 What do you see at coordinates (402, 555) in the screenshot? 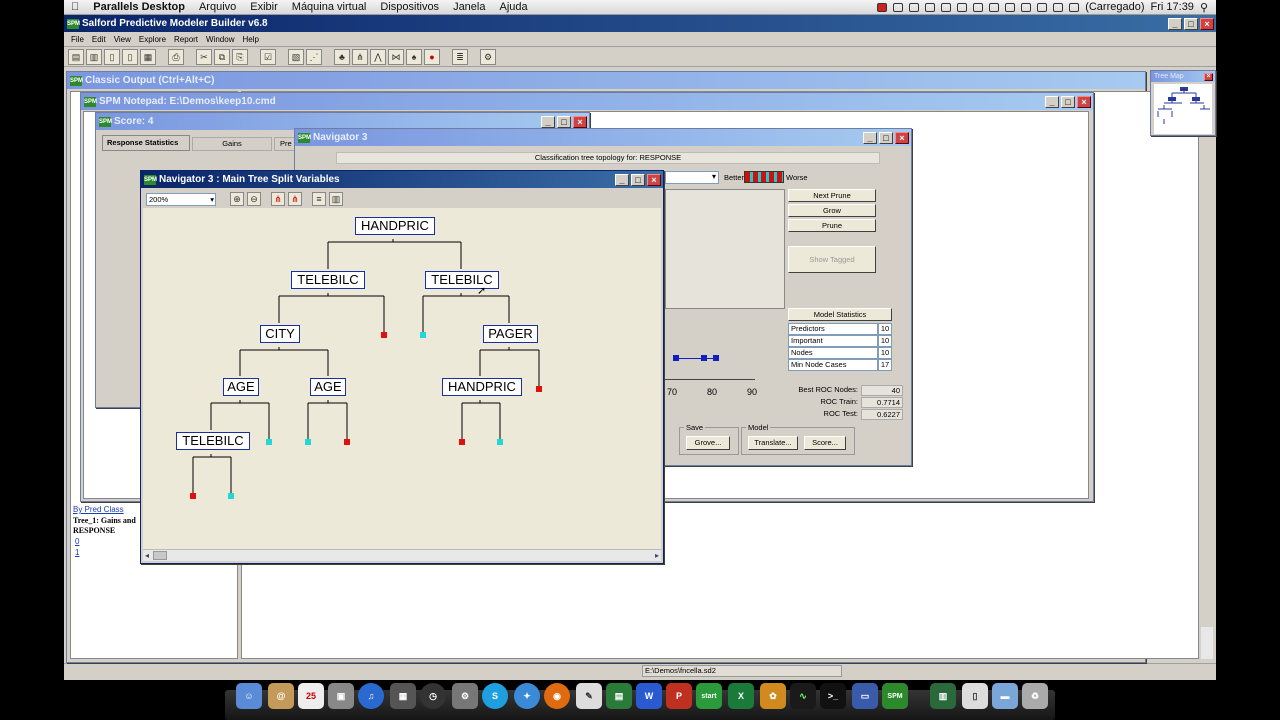
I see `tree-hscrollbar: ◂ ▸` at bounding box center [402, 555].